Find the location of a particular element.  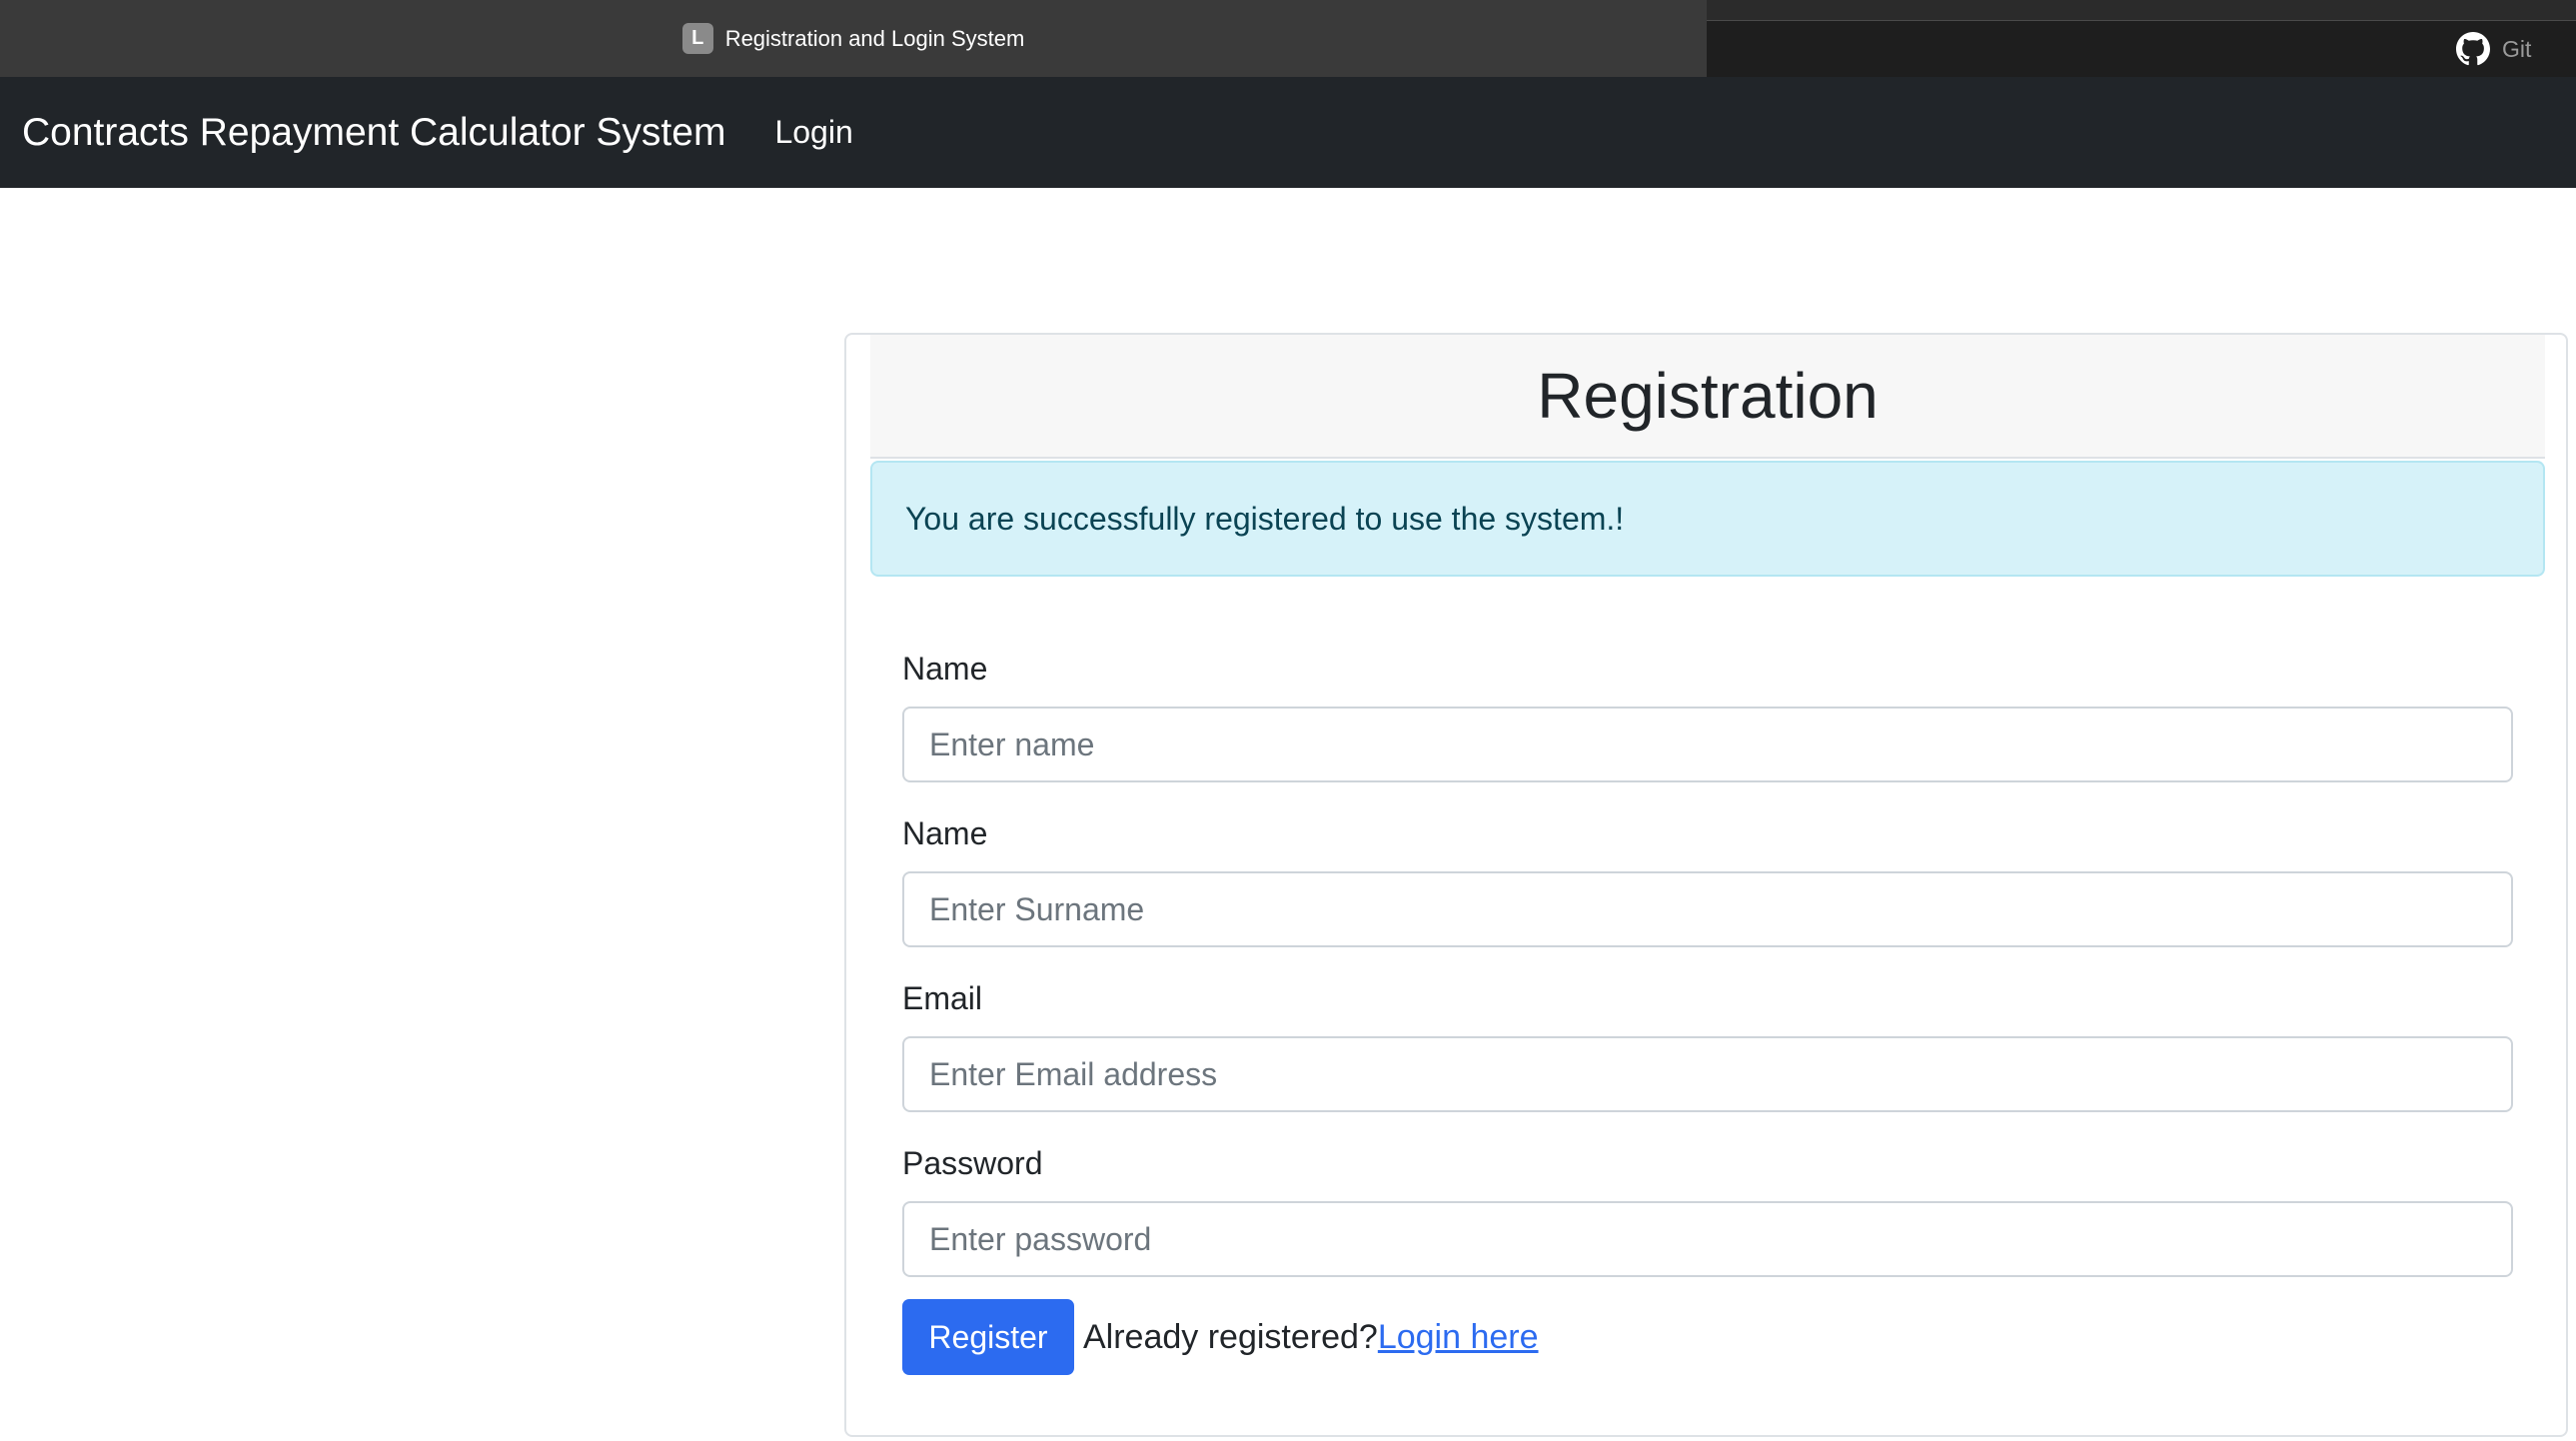

github-tab-label: Git is located at coordinates (2517, 48).